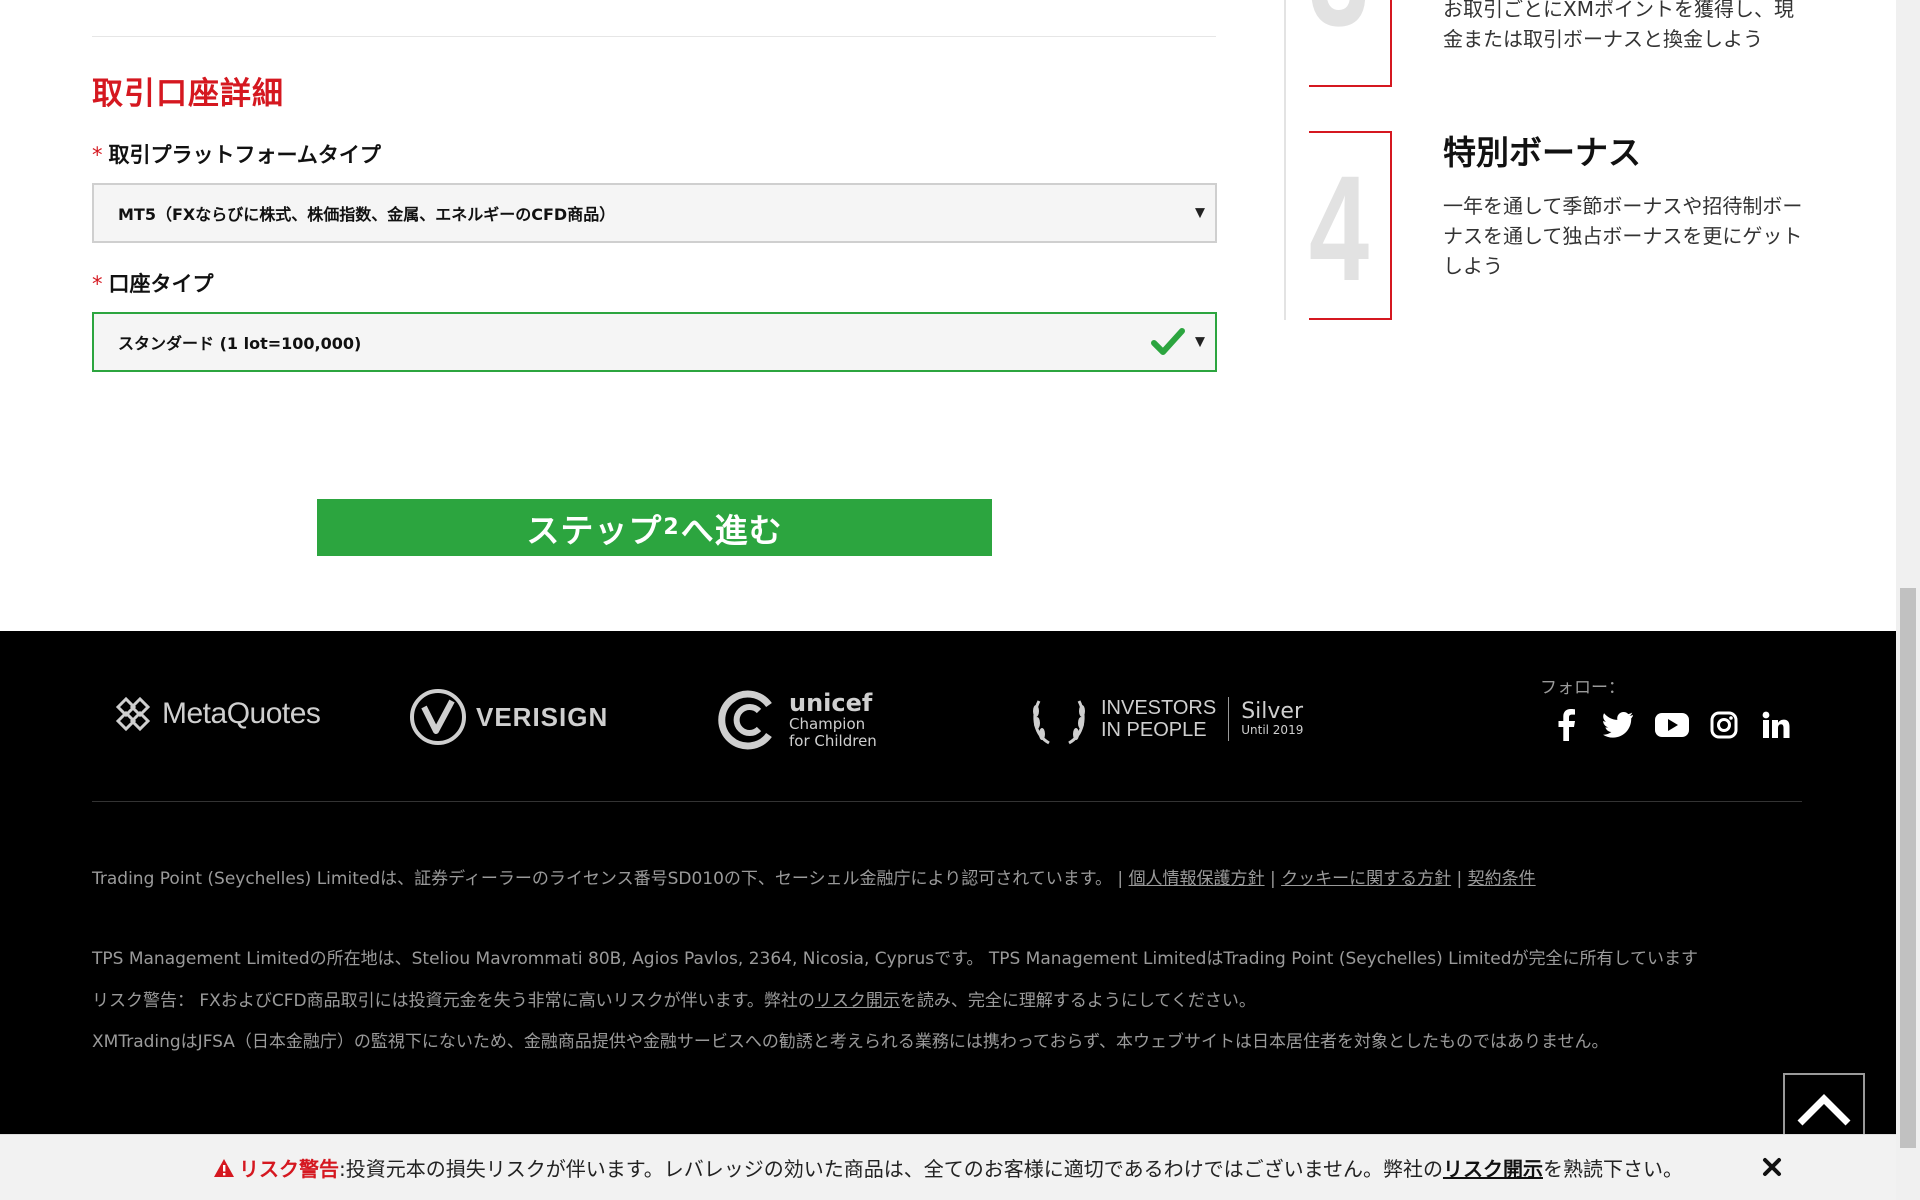 The image size is (1920, 1200). I want to click on unicef-logo-sub1: Champion, so click(827, 724).